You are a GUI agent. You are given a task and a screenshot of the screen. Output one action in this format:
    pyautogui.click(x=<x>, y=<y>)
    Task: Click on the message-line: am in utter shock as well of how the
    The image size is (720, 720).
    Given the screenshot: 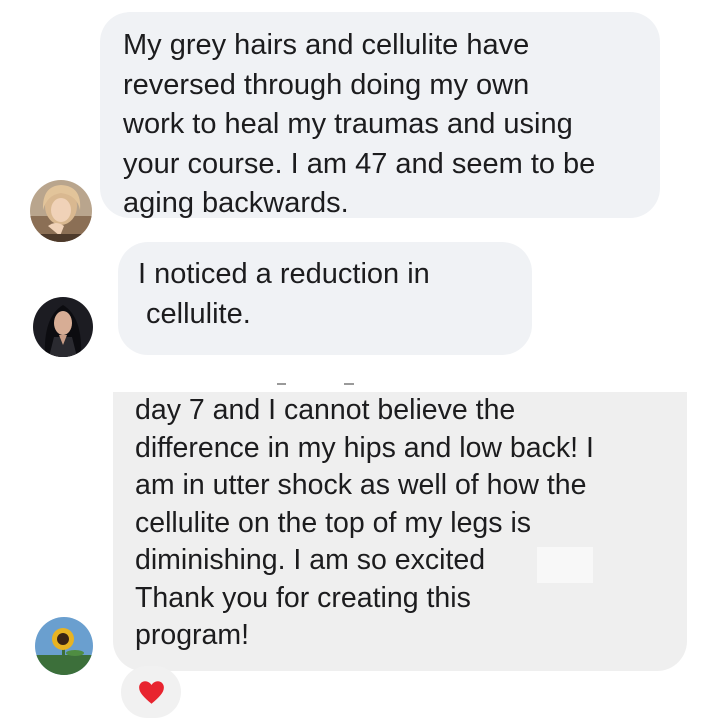 What is the action you would take?
    pyautogui.click(x=361, y=485)
    